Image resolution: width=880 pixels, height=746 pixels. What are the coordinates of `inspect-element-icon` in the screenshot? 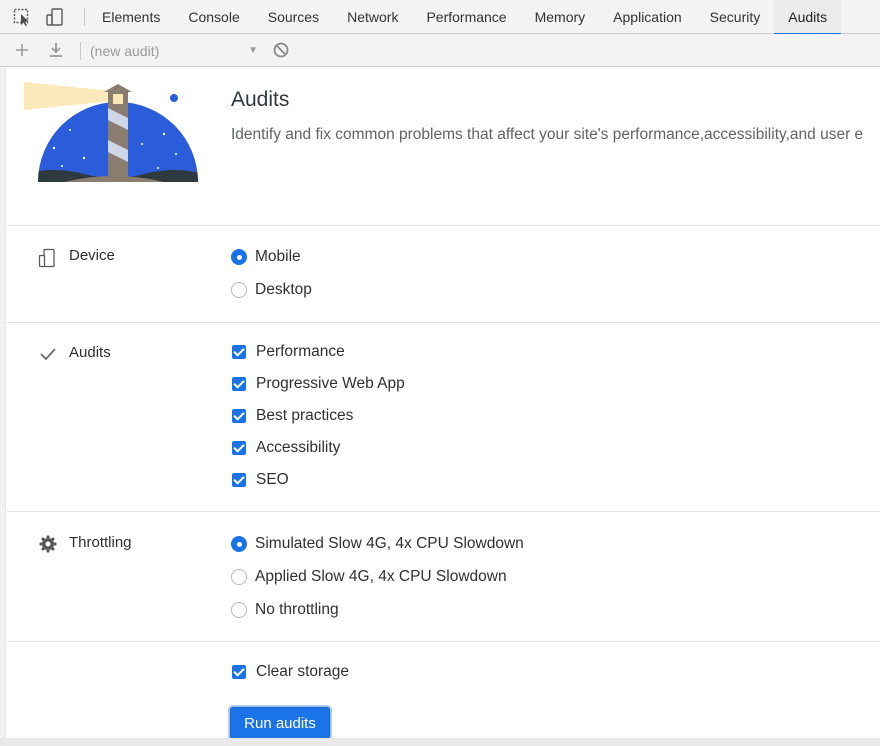 It's located at (23, 17).